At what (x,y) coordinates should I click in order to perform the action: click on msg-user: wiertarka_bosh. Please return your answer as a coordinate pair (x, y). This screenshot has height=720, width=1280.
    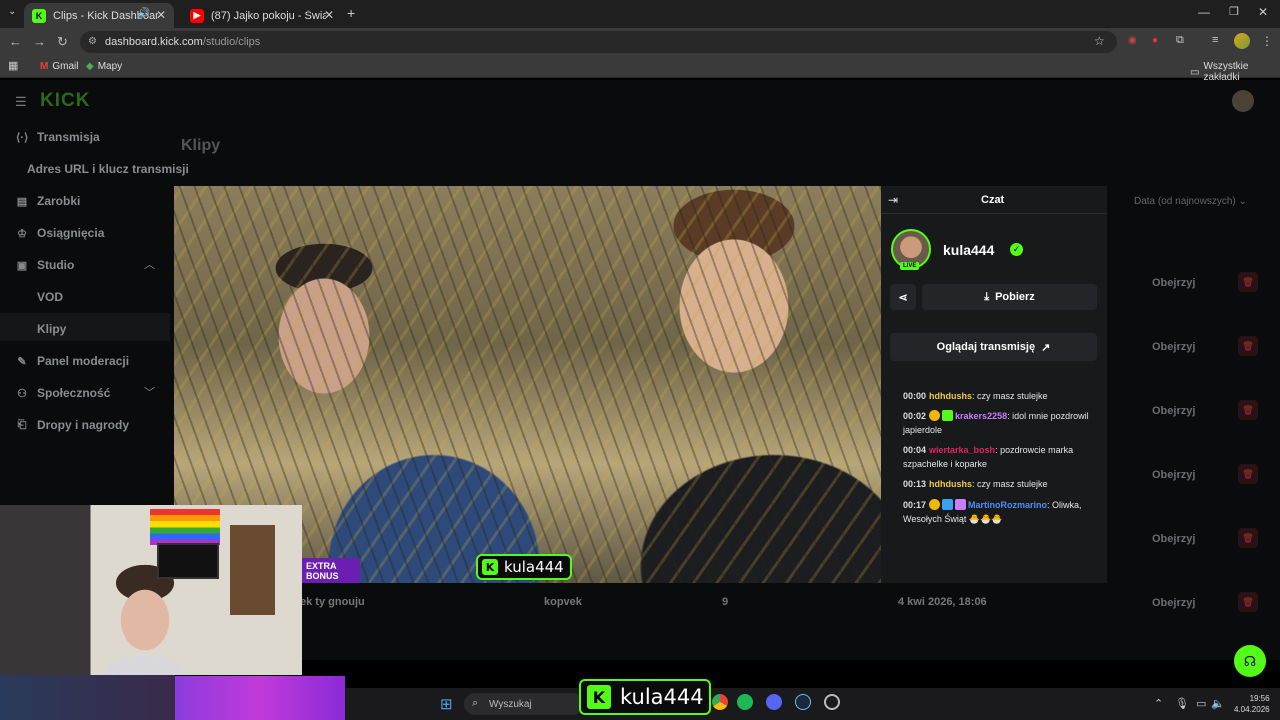
    Looking at the image, I should click on (962, 450).